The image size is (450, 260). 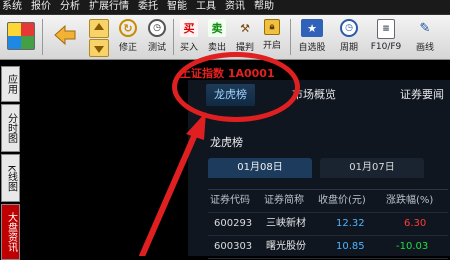 I want to click on table-header: 证券代码 证券简称 收盘价(元) 涨跌幅(%), so click(x=328, y=201).